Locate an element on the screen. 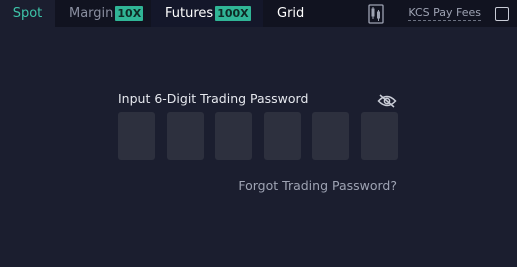 This screenshot has height=267, width=517. tab-grid-label: Grid is located at coordinates (291, 13).